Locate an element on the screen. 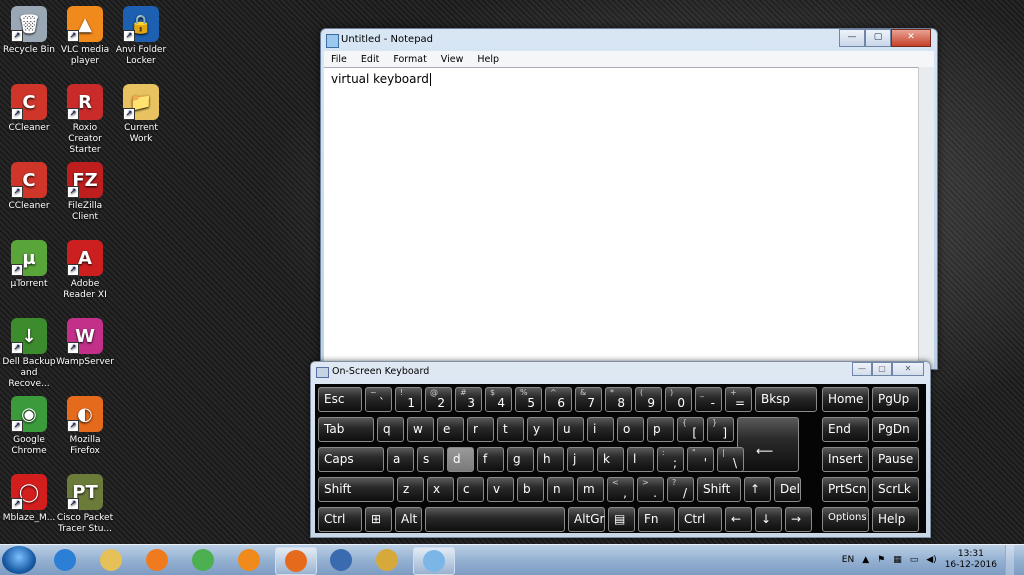 The width and height of the screenshot is (1024, 575). desktop-filezilla-shortcut: FZ ↗ FileZilla Client is located at coordinates (85, 192).